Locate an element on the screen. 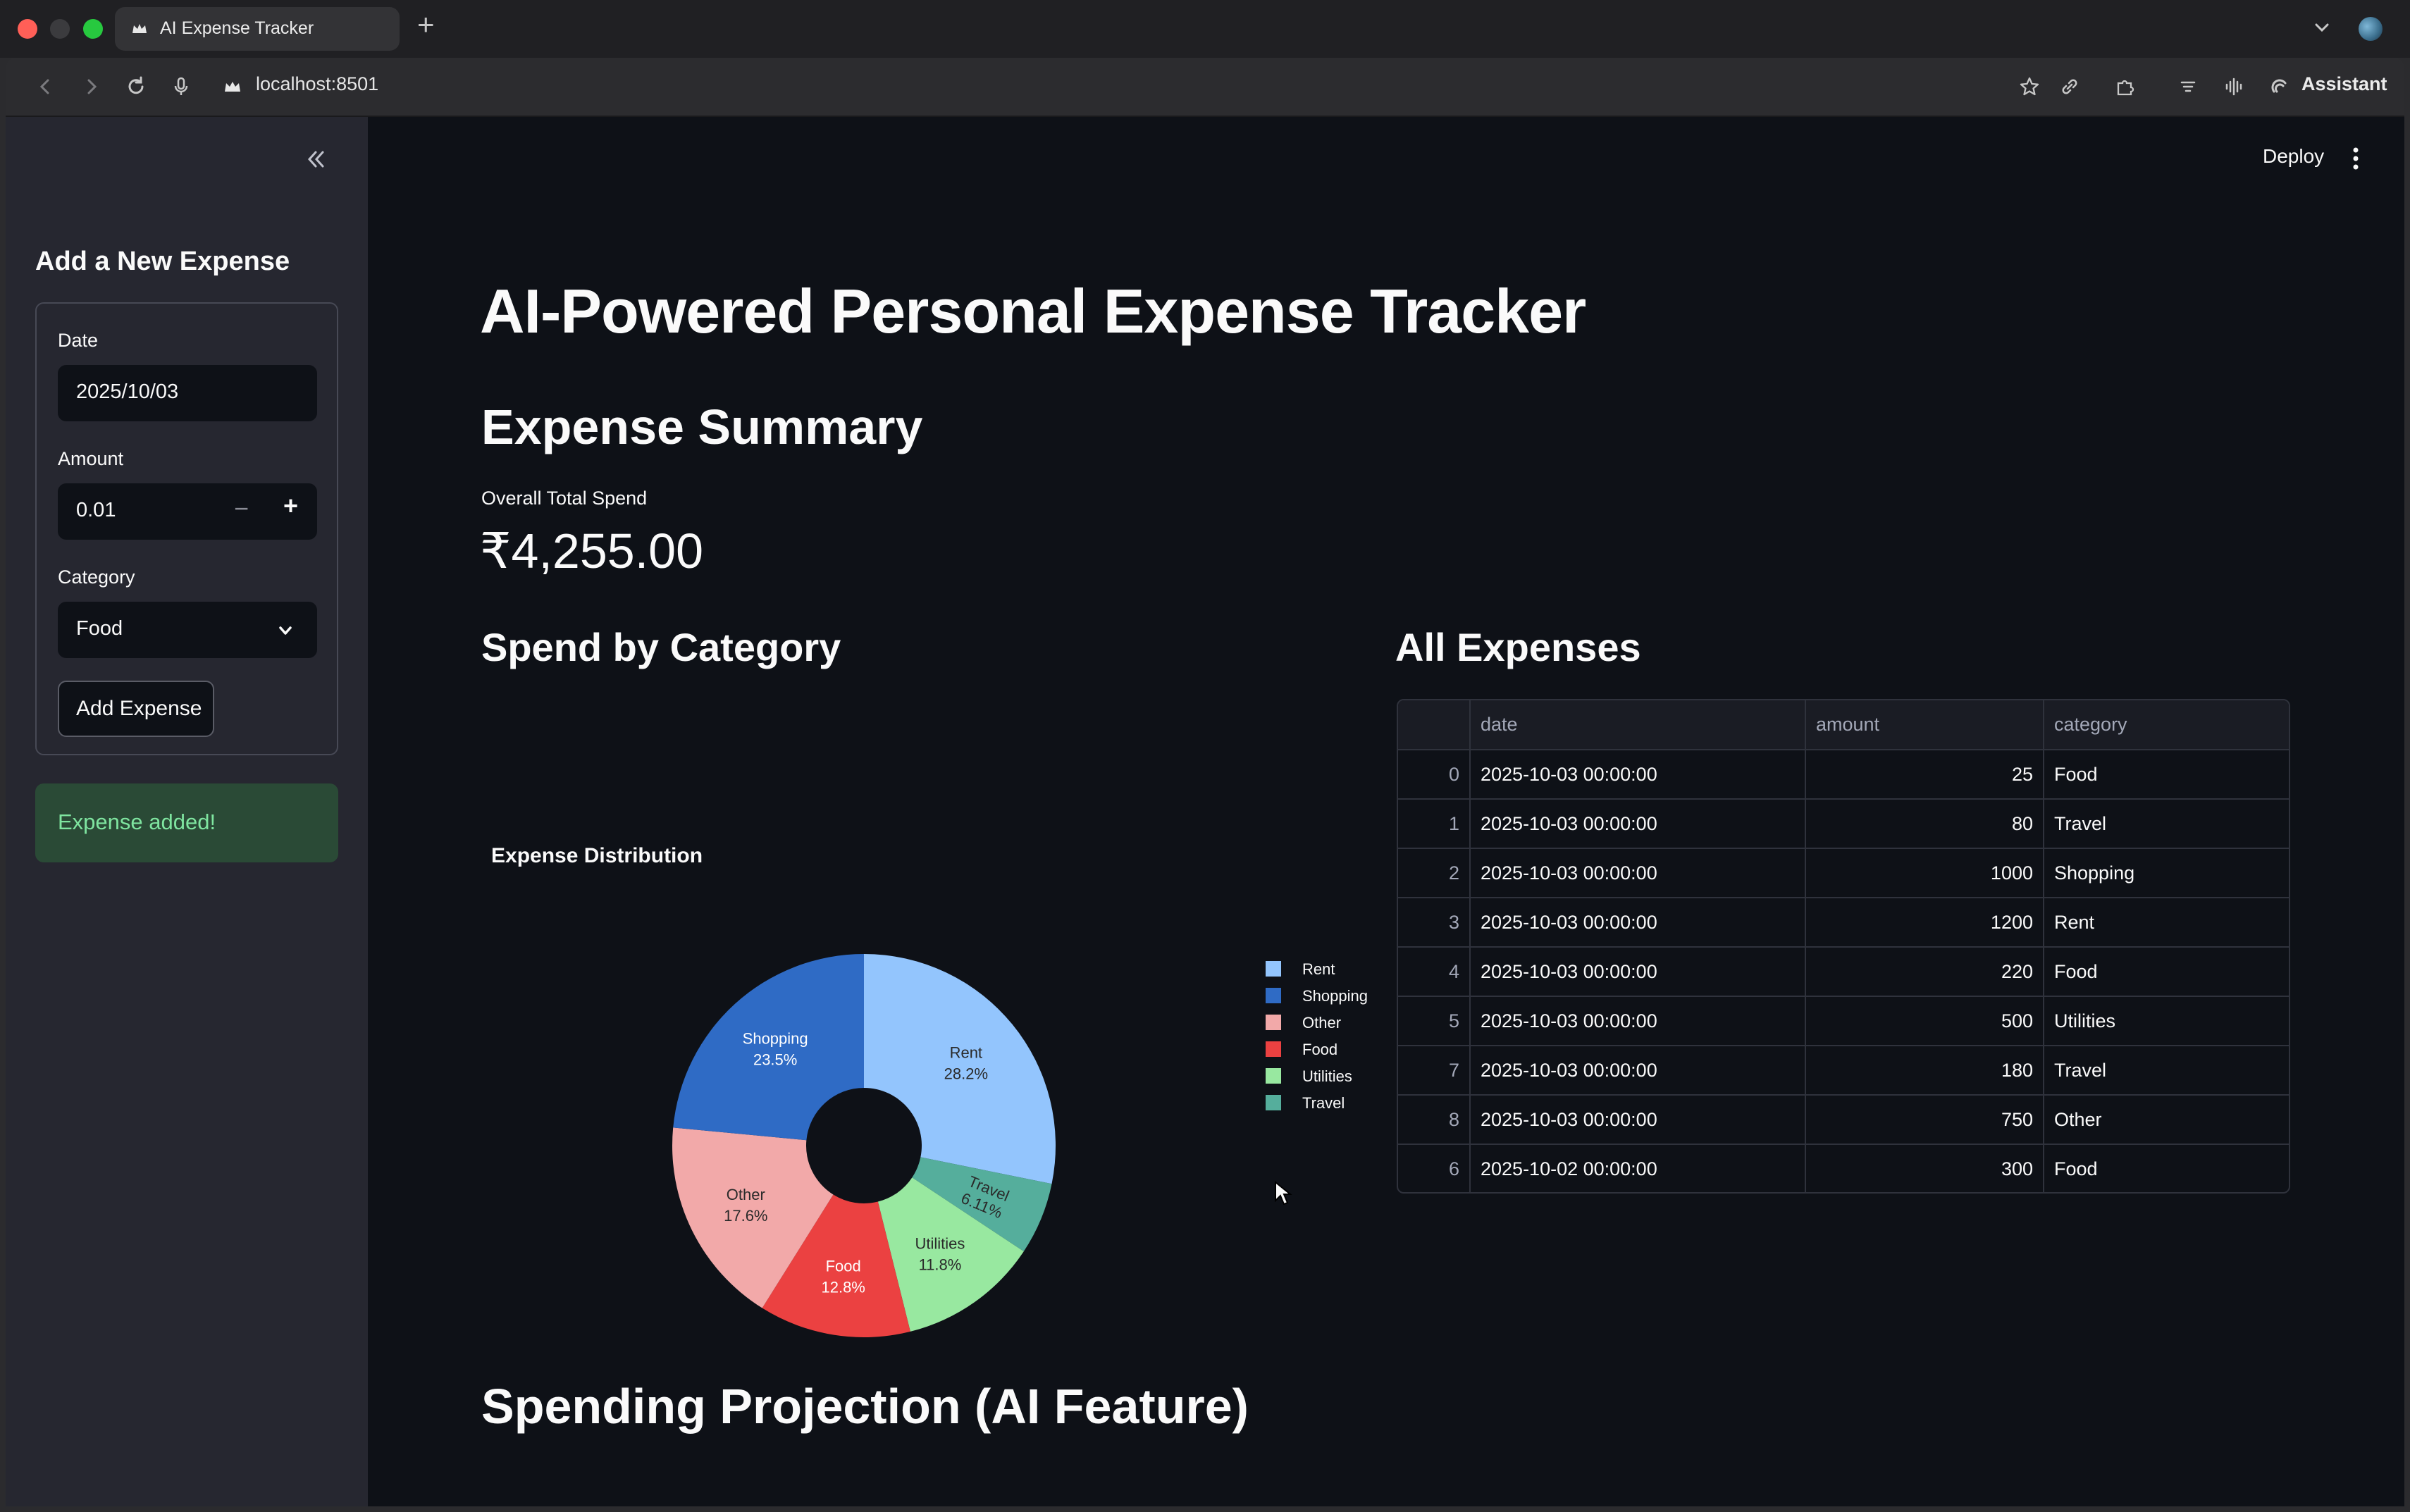 Image resolution: width=2410 pixels, height=1512 pixels. column-header-amount: amount is located at coordinates (1925, 725).